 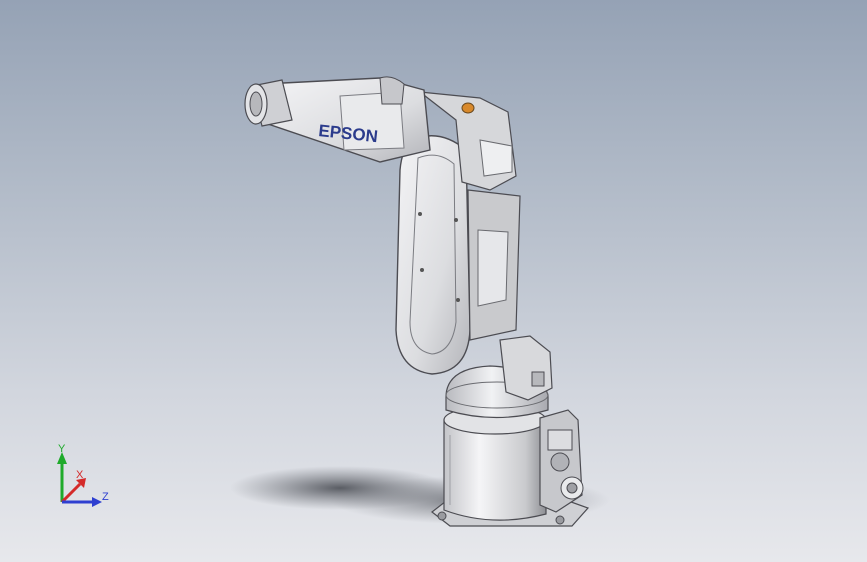 I want to click on shoulder-motor-housing, so click(x=526, y=368).